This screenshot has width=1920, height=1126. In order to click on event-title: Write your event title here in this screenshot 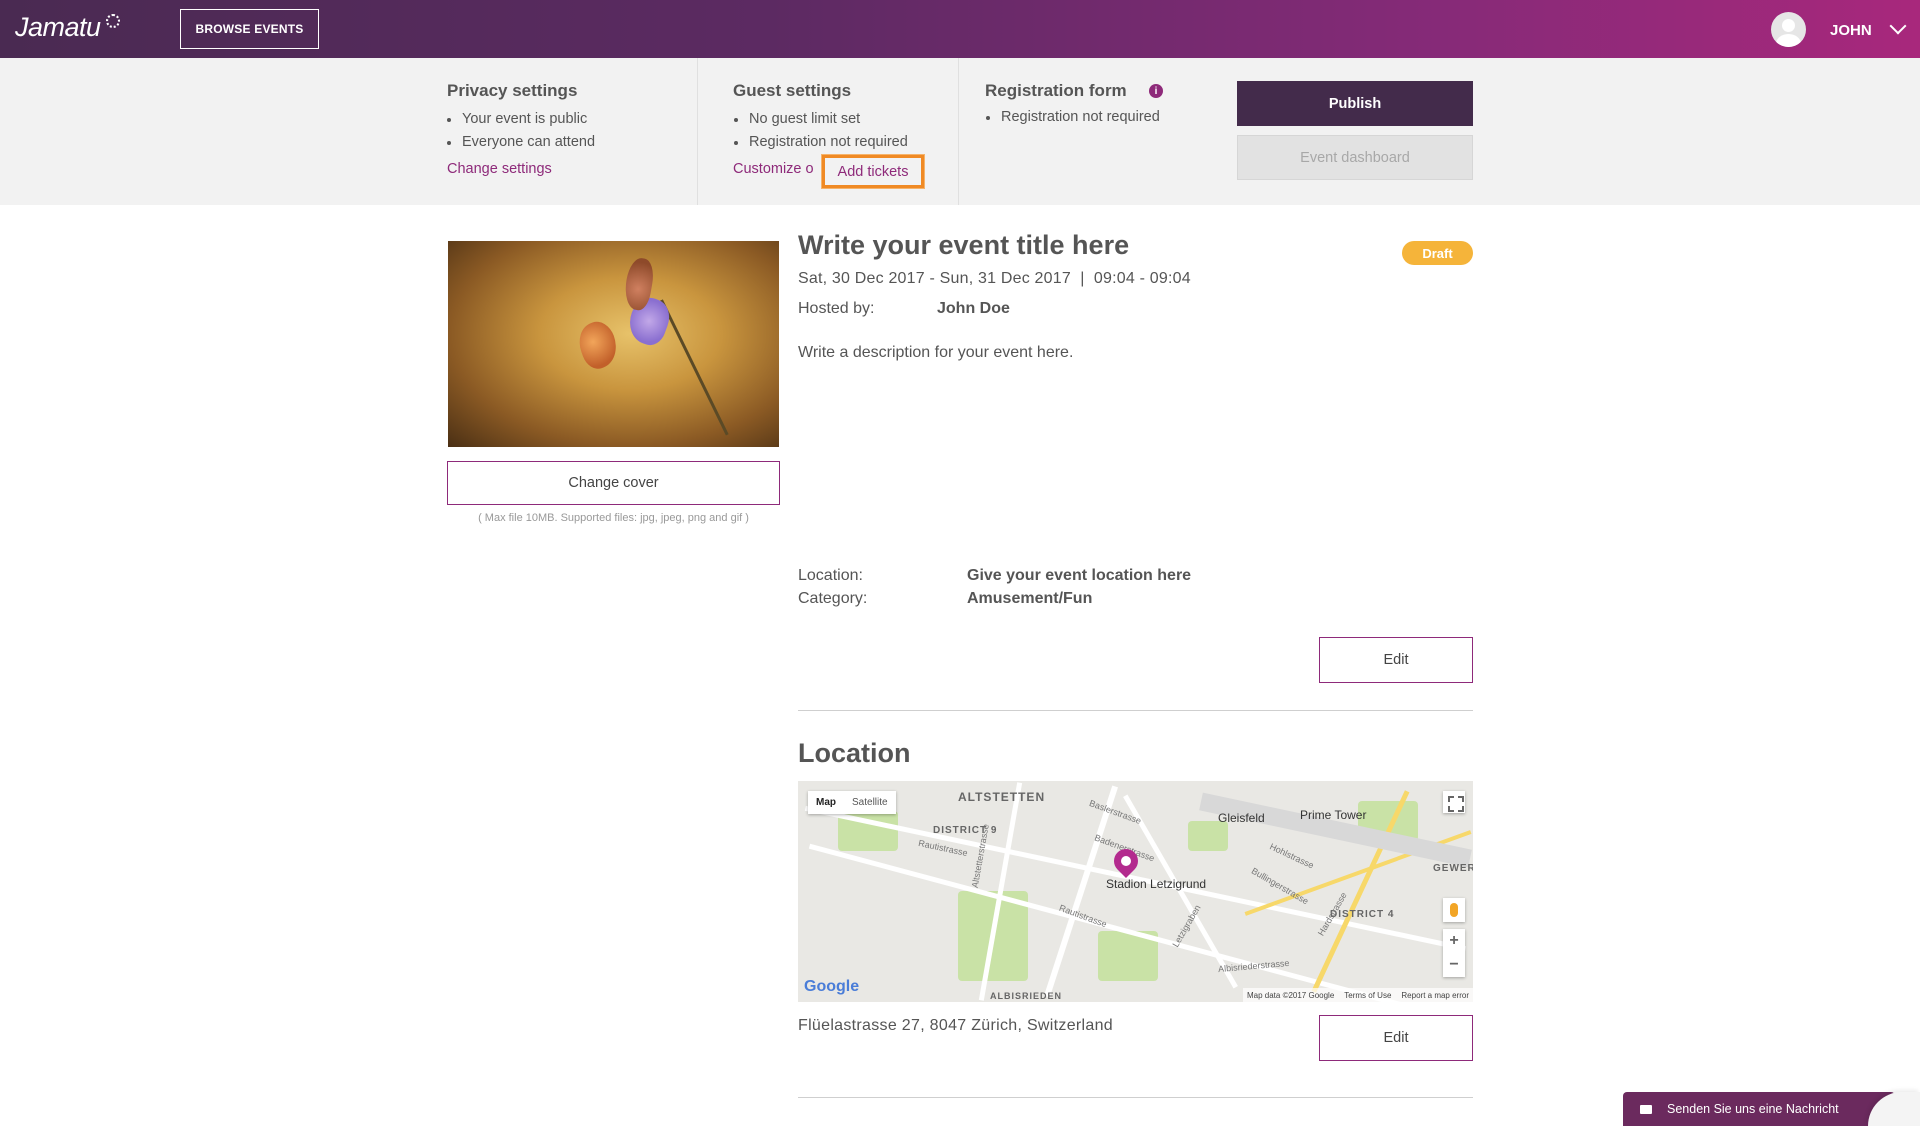, I will do `click(963, 245)`.